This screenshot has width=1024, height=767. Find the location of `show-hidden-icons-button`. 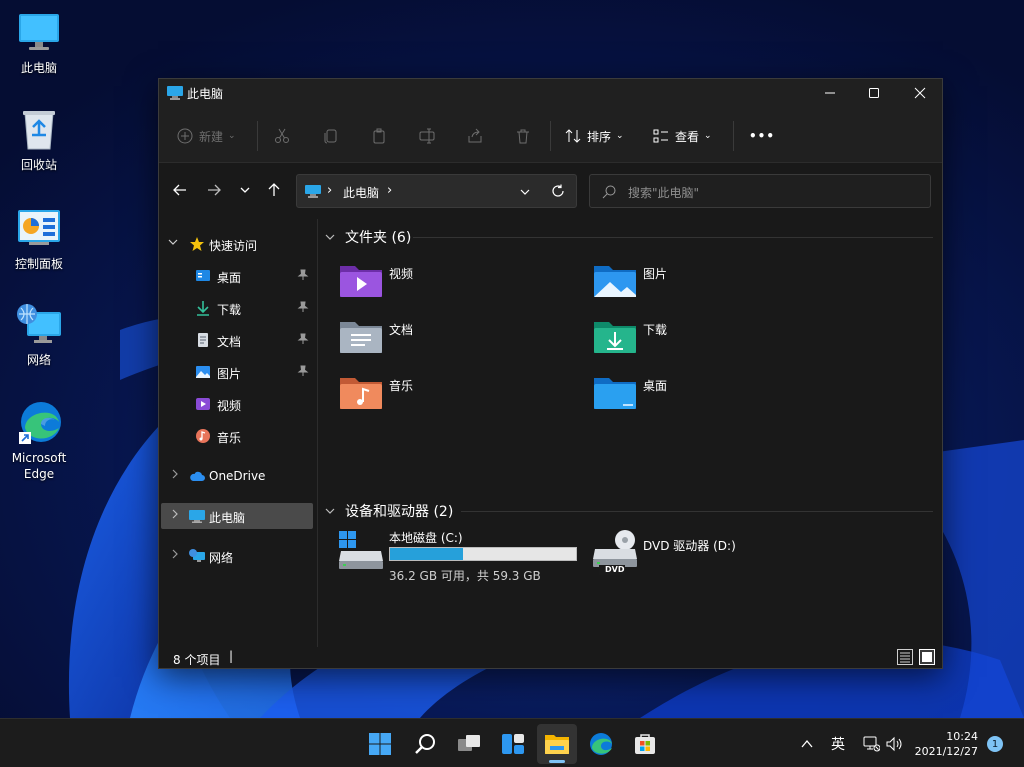

show-hidden-icons-button is located at coordinates (807, 743).